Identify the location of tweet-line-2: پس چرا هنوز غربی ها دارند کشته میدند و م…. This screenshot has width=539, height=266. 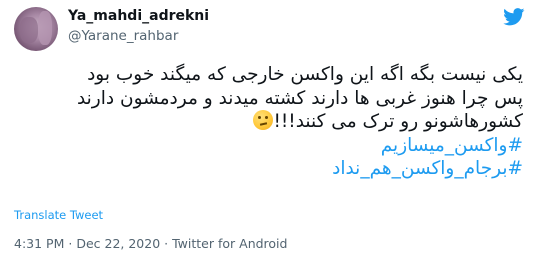
(299, 98).